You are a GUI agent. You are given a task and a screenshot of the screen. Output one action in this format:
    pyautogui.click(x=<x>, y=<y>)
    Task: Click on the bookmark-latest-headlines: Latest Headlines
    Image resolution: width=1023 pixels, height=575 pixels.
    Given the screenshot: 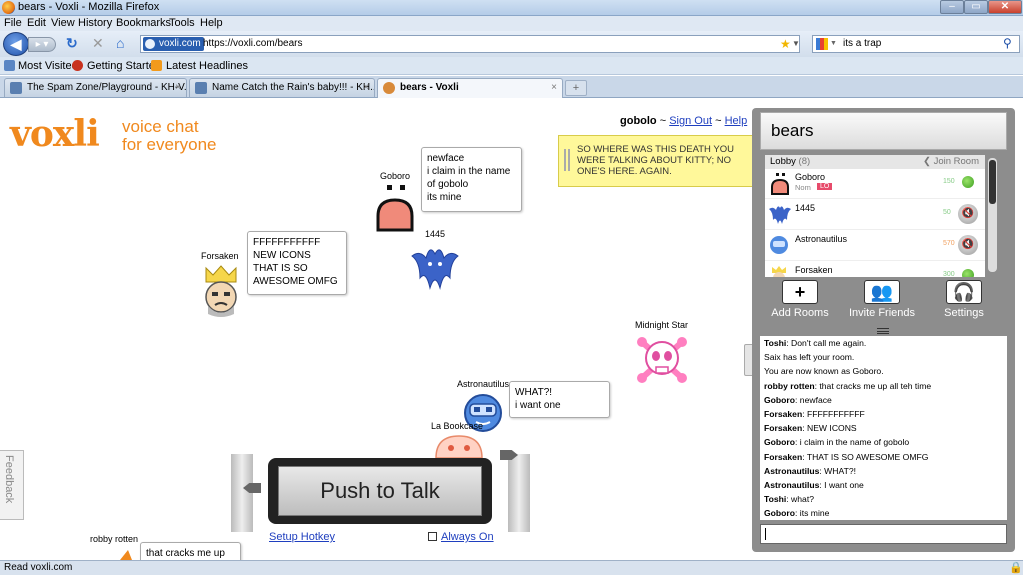 What is the action you would take?
    pyautogui.click(x=207, y=66)
    